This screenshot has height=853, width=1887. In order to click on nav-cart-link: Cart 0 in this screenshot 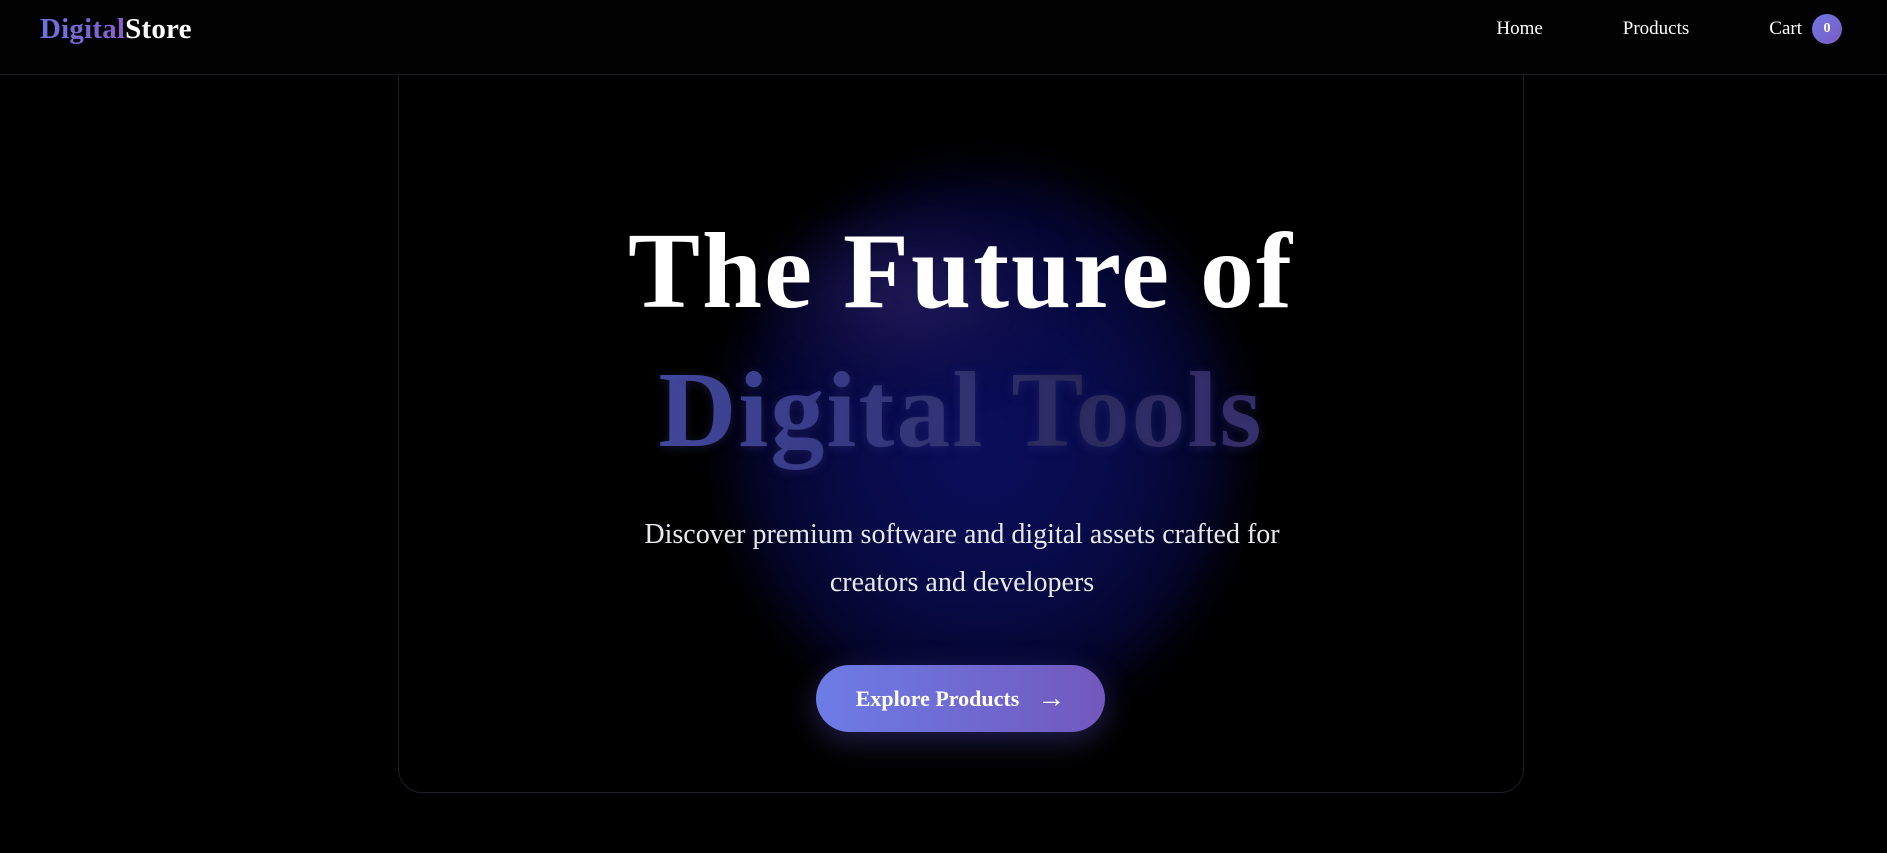, I will do `click(1805, 29)`.